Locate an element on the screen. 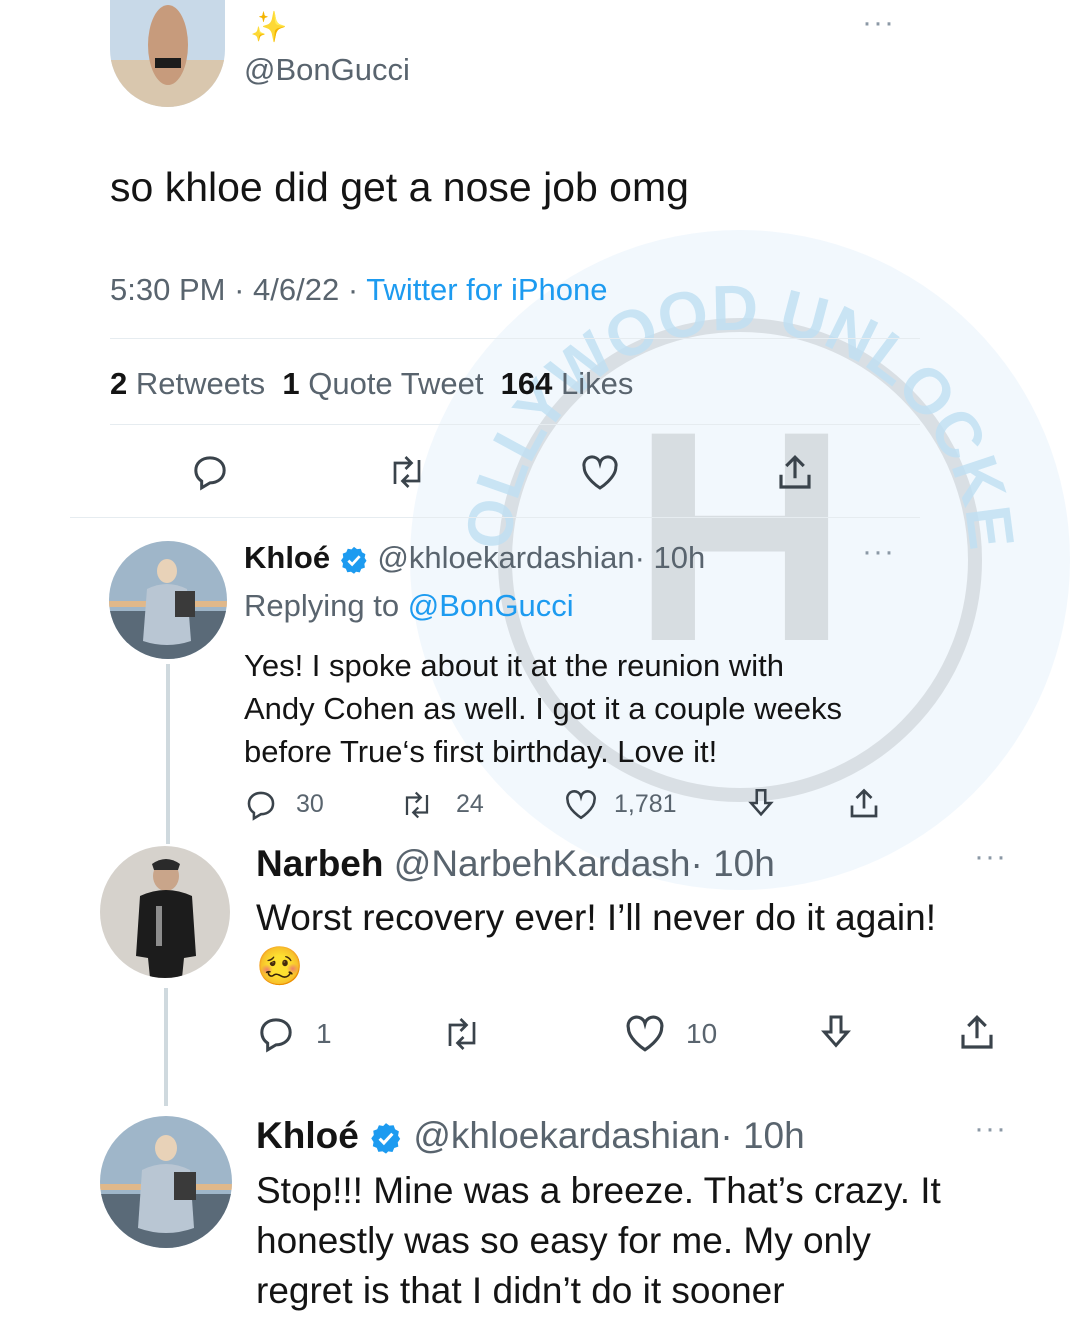  main-sep-1: · is located at coordinates (239, 289).